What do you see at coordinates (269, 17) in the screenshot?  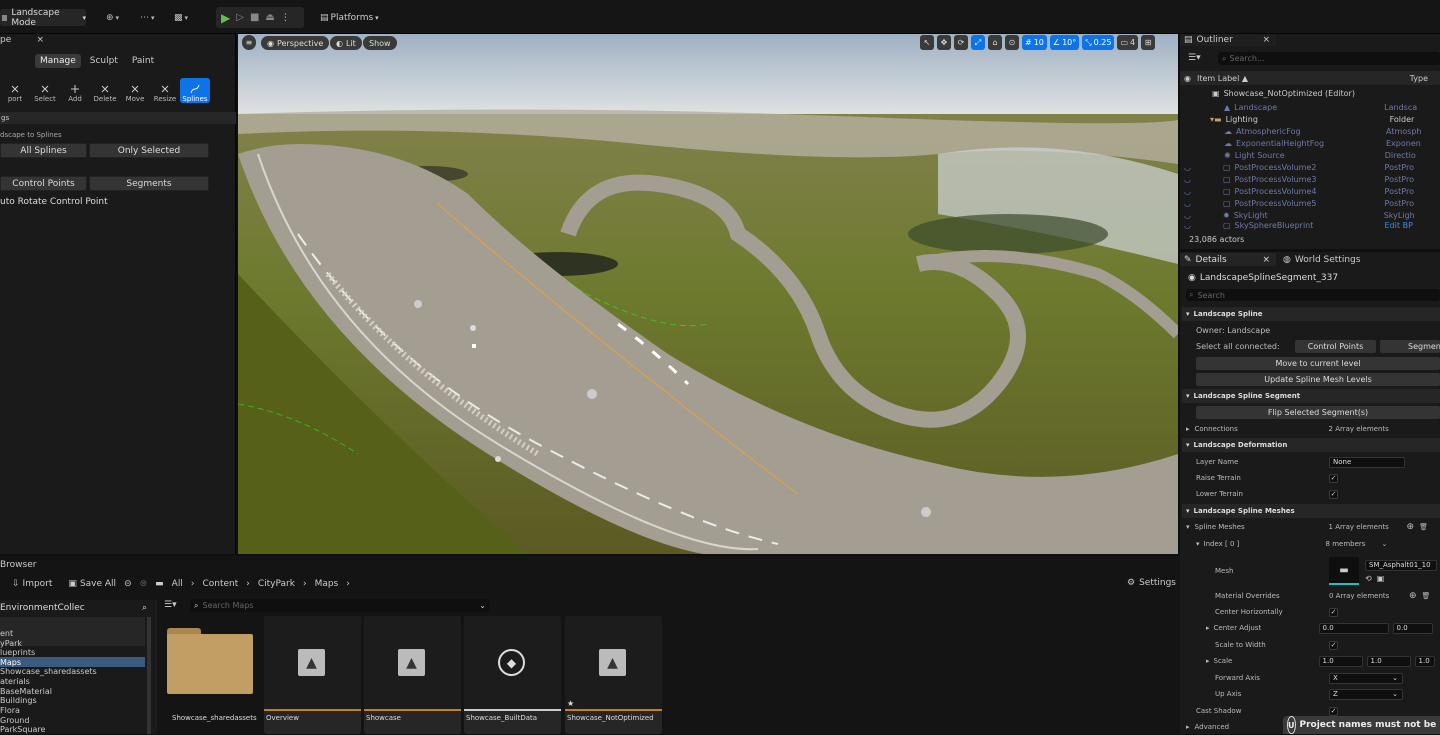 I see `eject-icon: ⏏` at bounding box center [269, 17].